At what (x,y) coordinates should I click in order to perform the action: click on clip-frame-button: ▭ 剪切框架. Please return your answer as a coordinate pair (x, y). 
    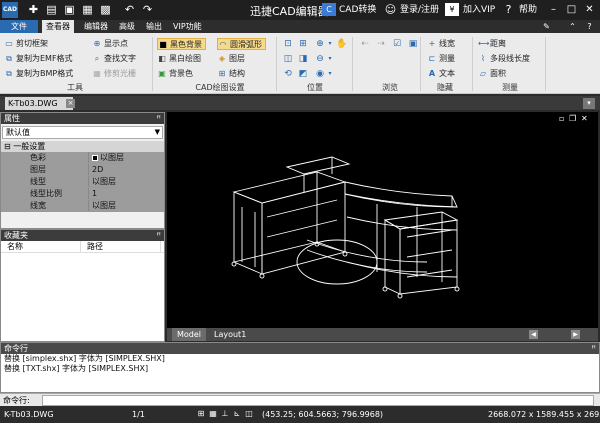
    Looking at the image, I should click on (26, 44).